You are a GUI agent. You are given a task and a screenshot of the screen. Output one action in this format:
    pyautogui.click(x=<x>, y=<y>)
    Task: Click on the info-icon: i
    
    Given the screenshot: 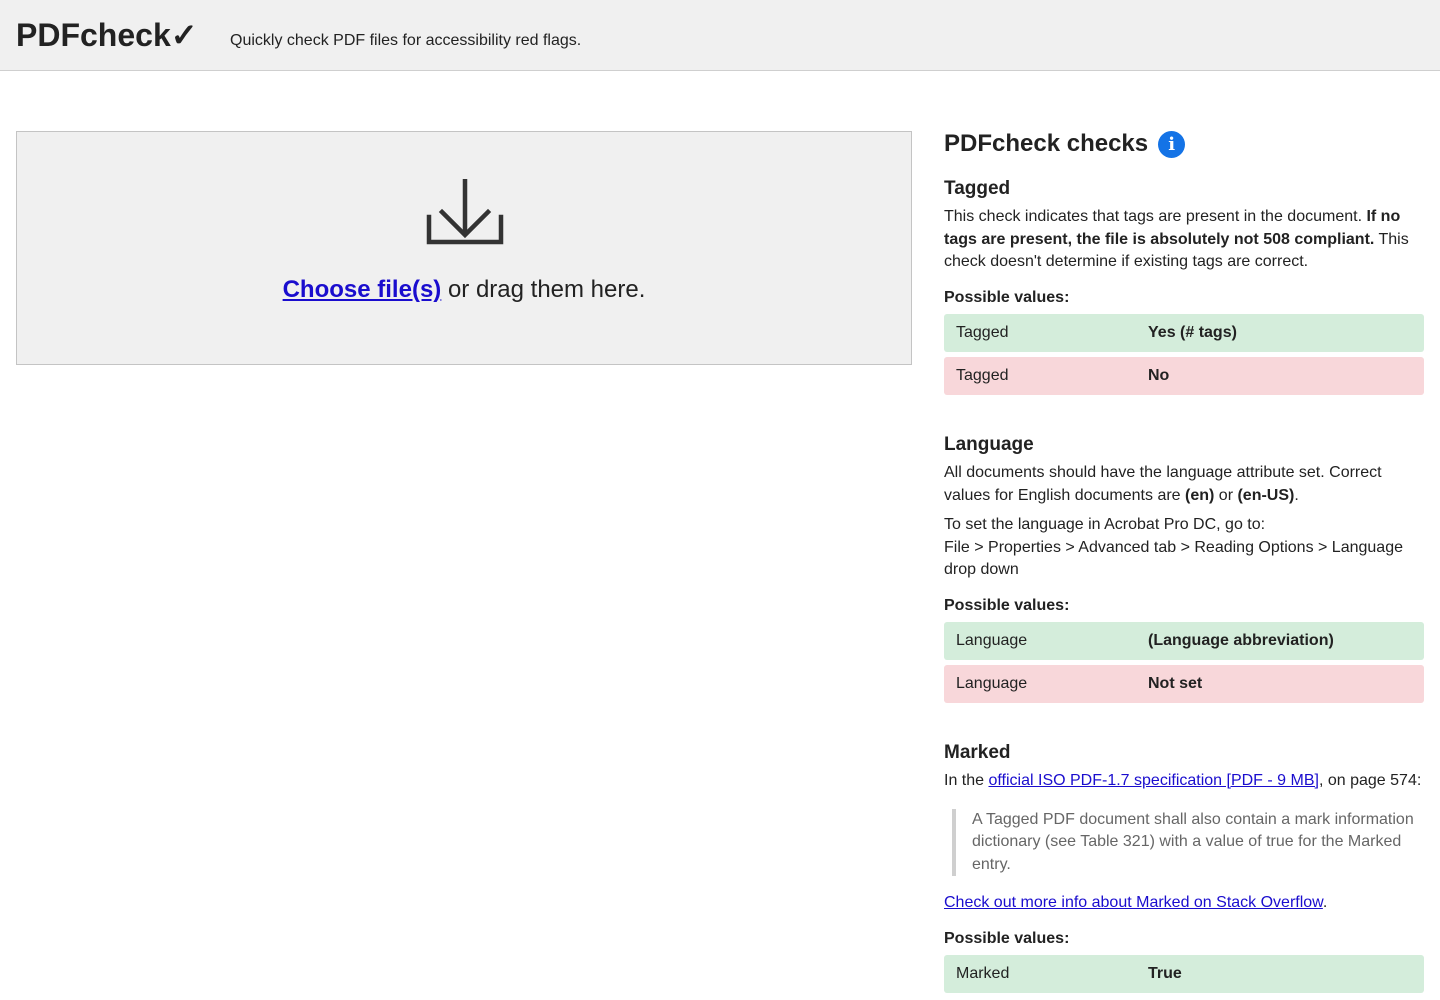 What is the action you would take?
    pyautogui.click(x=1172, y=144)
    